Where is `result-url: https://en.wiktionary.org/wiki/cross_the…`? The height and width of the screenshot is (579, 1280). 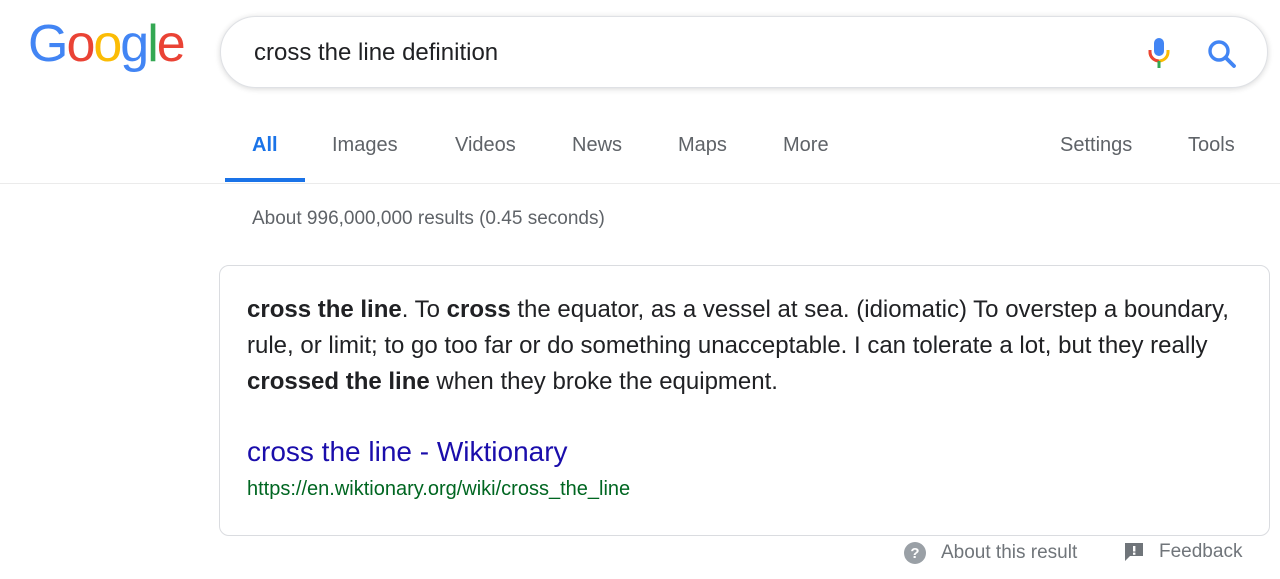
result-url: https://en.wiktionary.org/wiki/cross_the… is located at coordinates (439, 489).